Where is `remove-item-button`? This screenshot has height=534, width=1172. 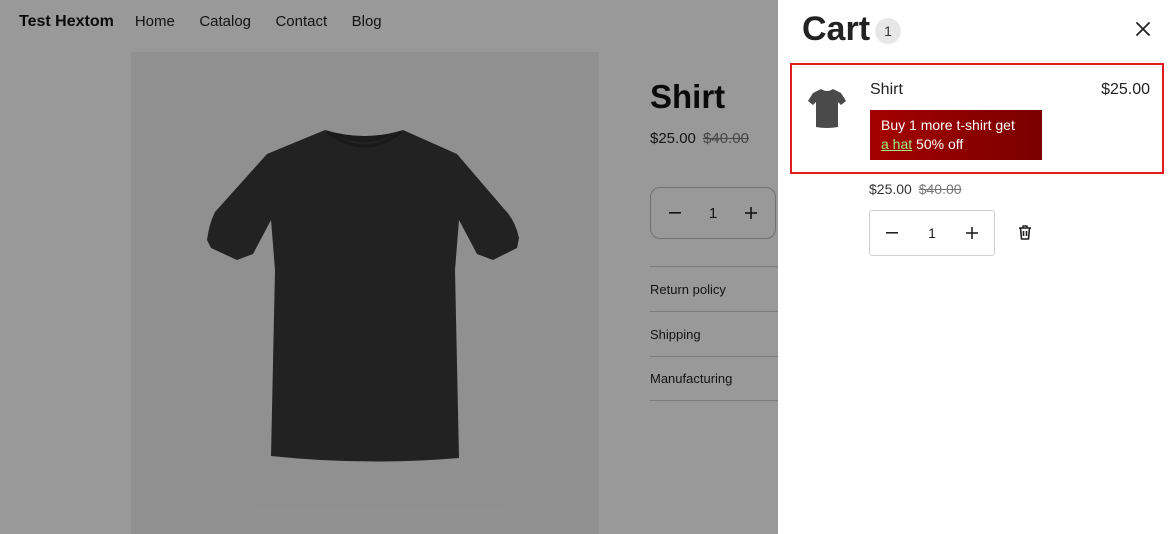
remove-item-button is located at coordinates (1025, 232).